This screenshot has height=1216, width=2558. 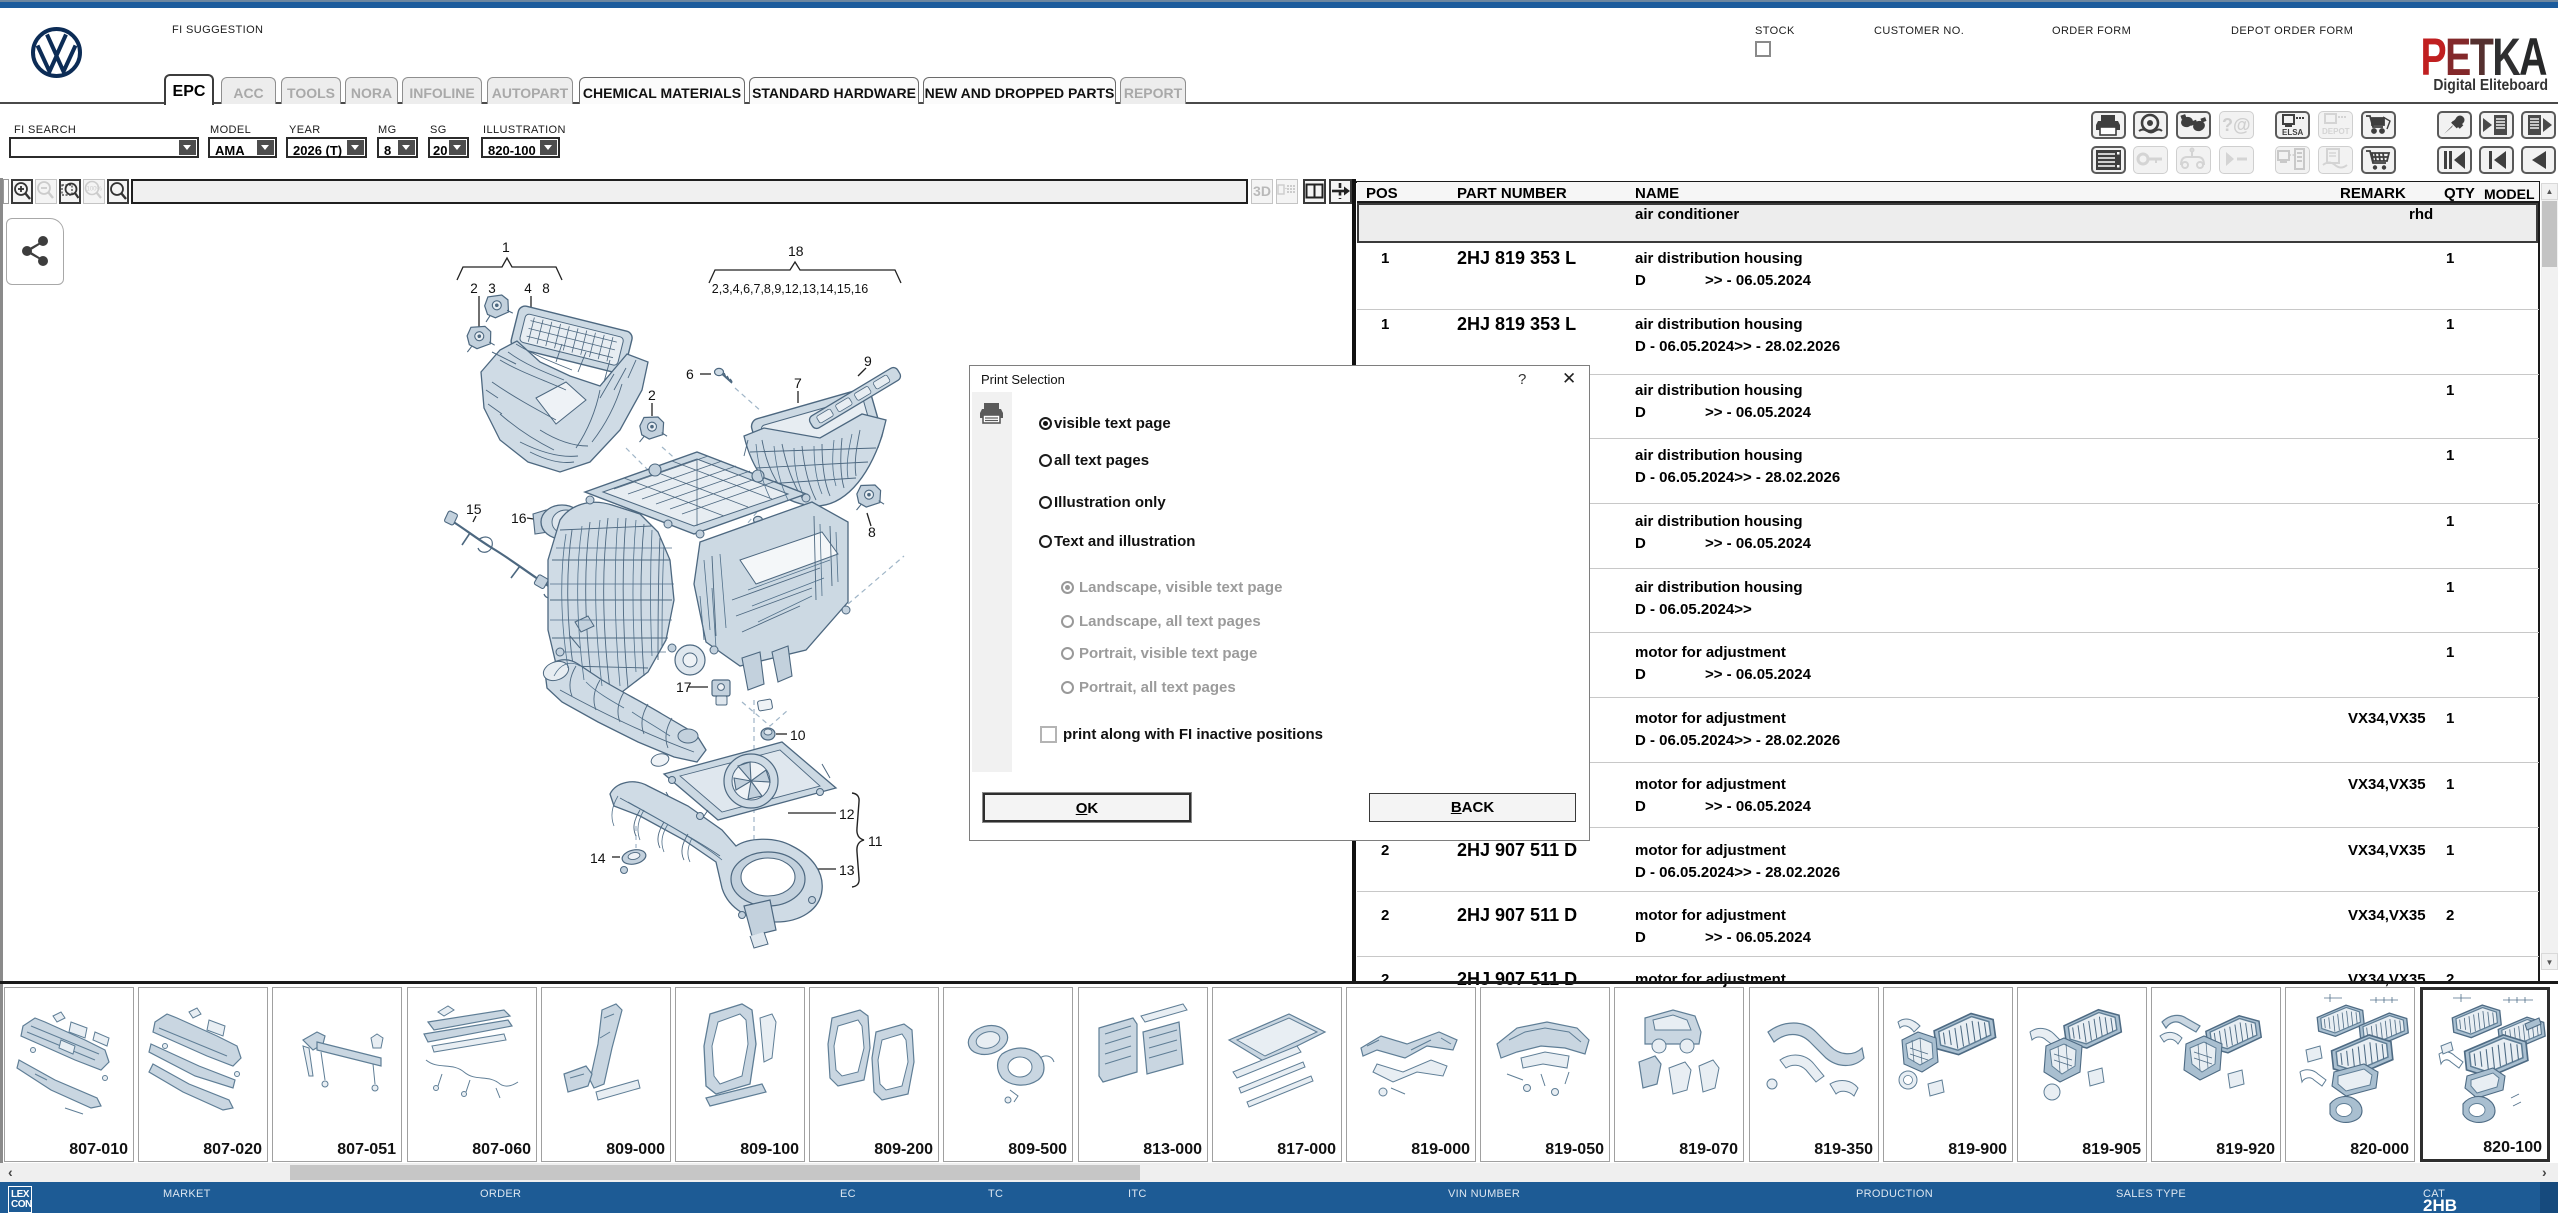 I want to click on svg-text: 9, so click(x=868, y=361).